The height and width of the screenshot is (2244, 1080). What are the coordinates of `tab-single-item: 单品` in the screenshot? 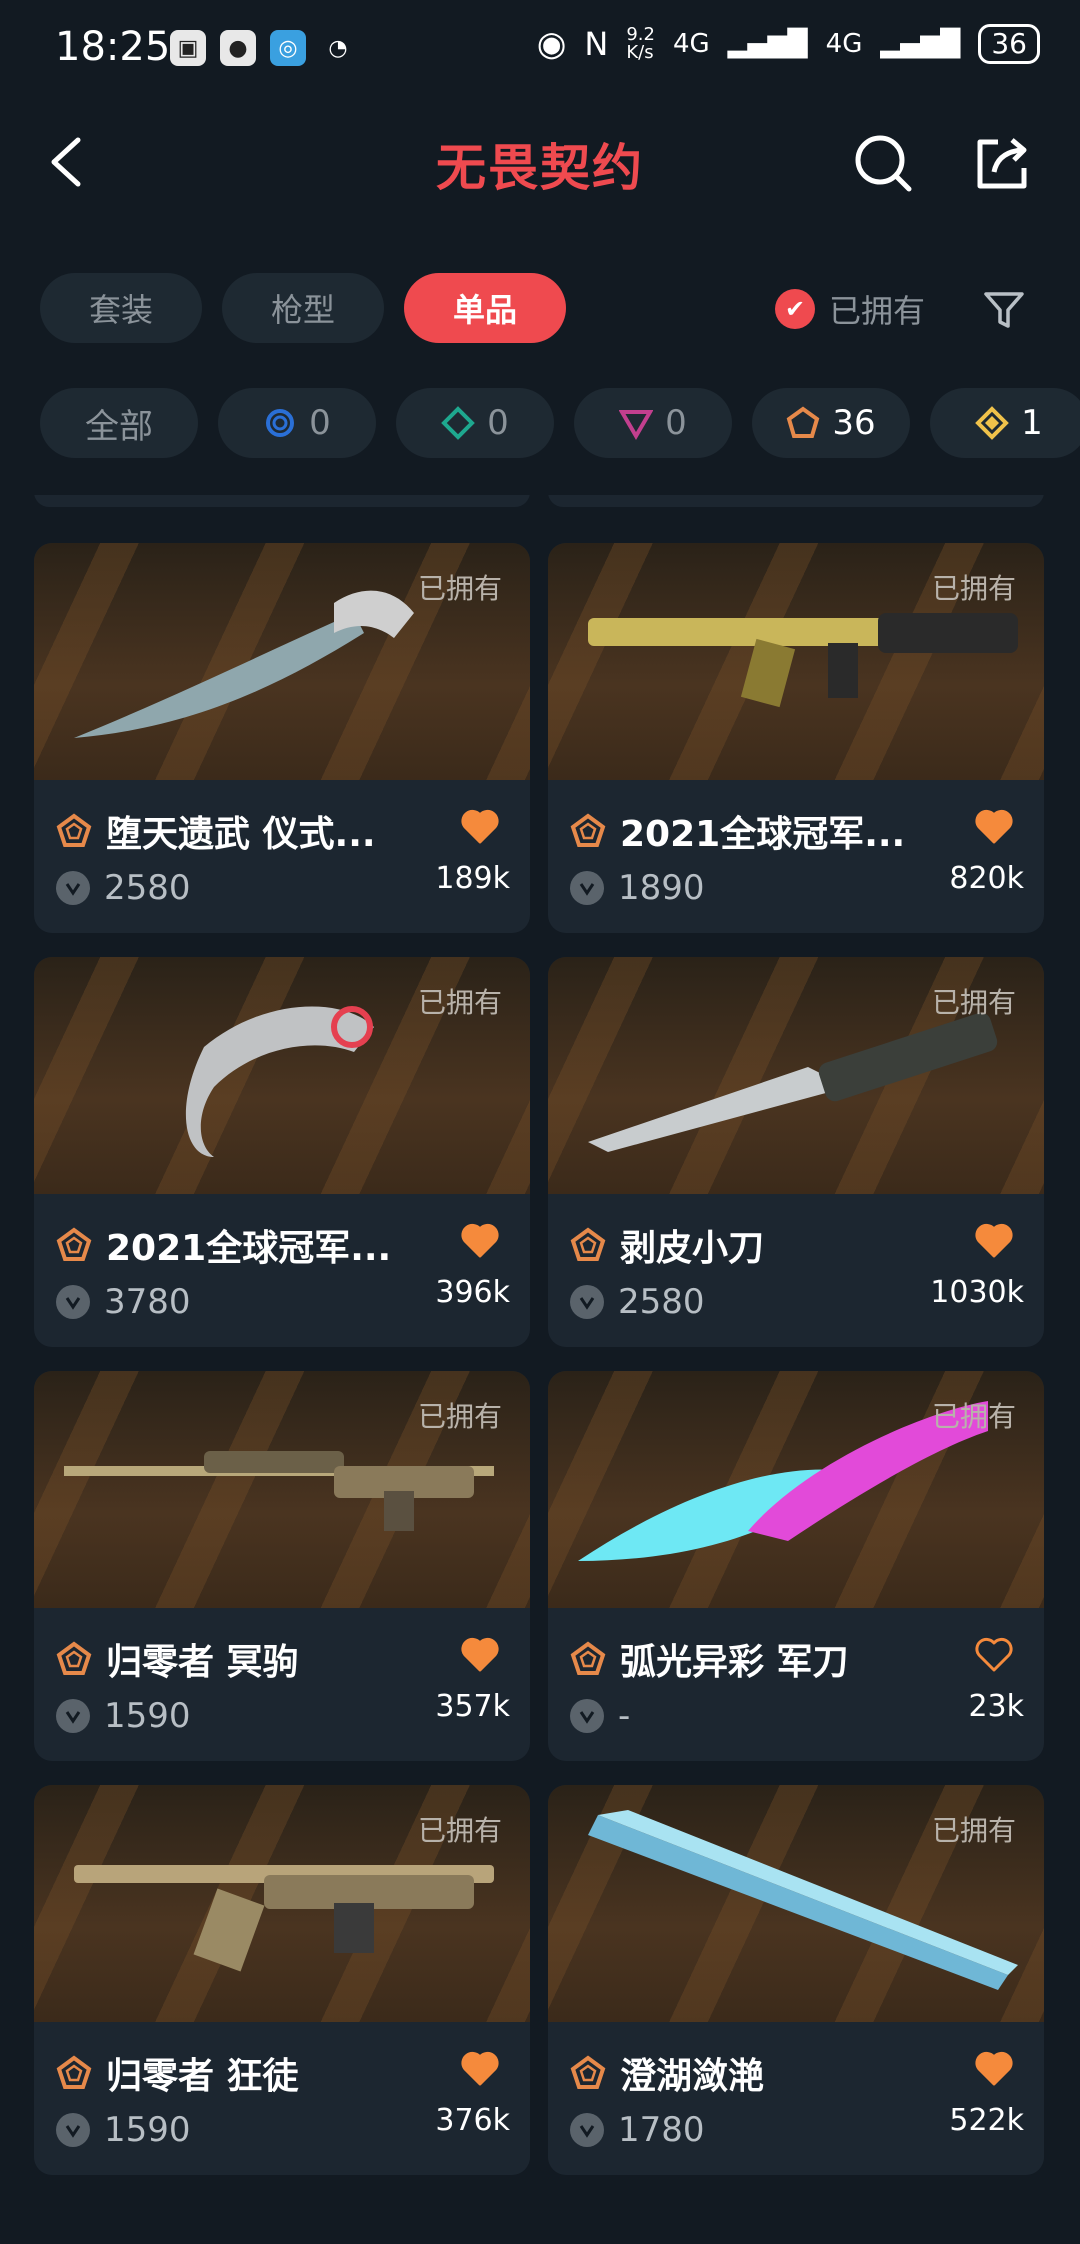 It's located at (485, 308).